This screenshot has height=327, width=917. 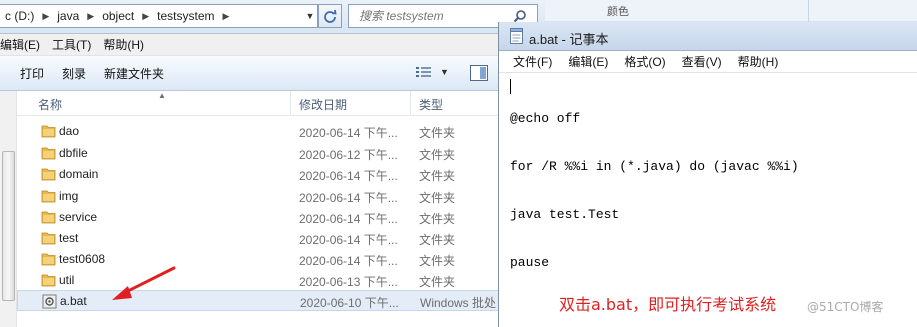 What do you see at coordinates (708, 36) in the screenshot?
I see `notepad-titlebar: a.bat - 记事本` at bounding box center [708, 36].